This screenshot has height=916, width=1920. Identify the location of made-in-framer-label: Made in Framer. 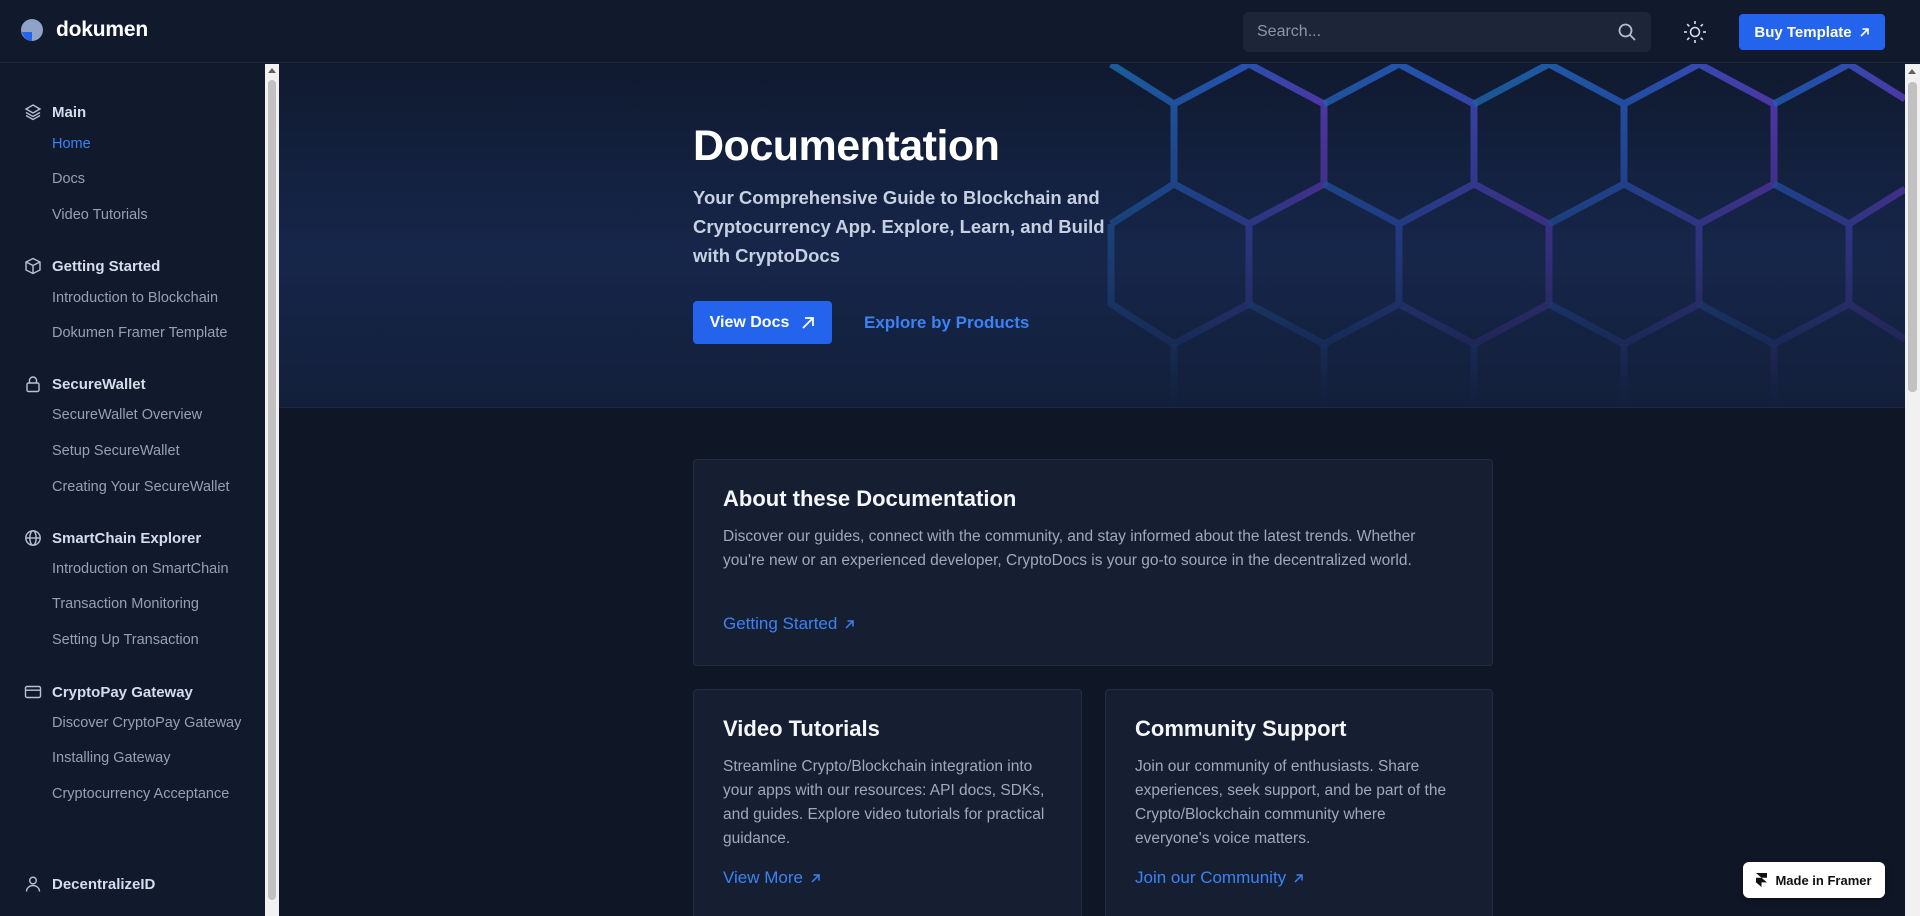
(1823, 880).